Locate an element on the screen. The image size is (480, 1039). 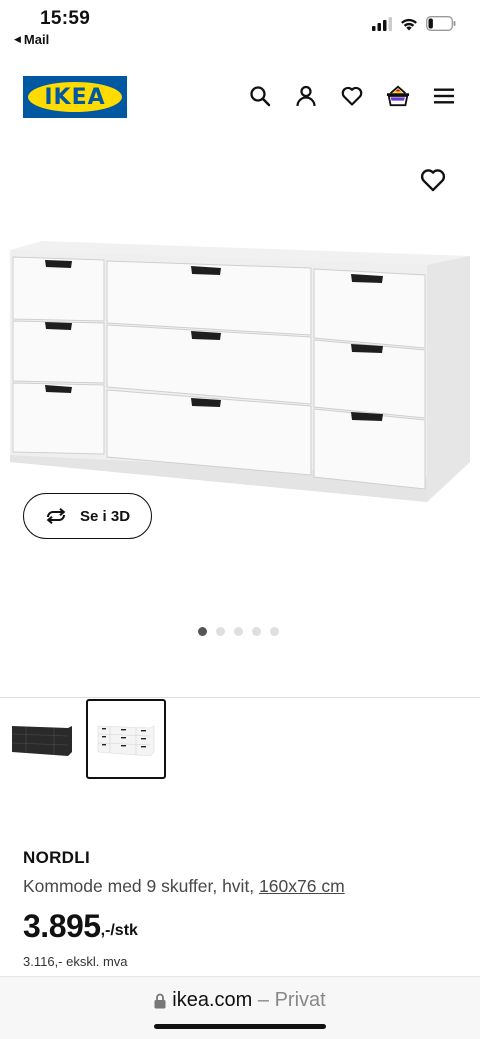
rotate-arrows-icon is located at coordinates (56, 516).